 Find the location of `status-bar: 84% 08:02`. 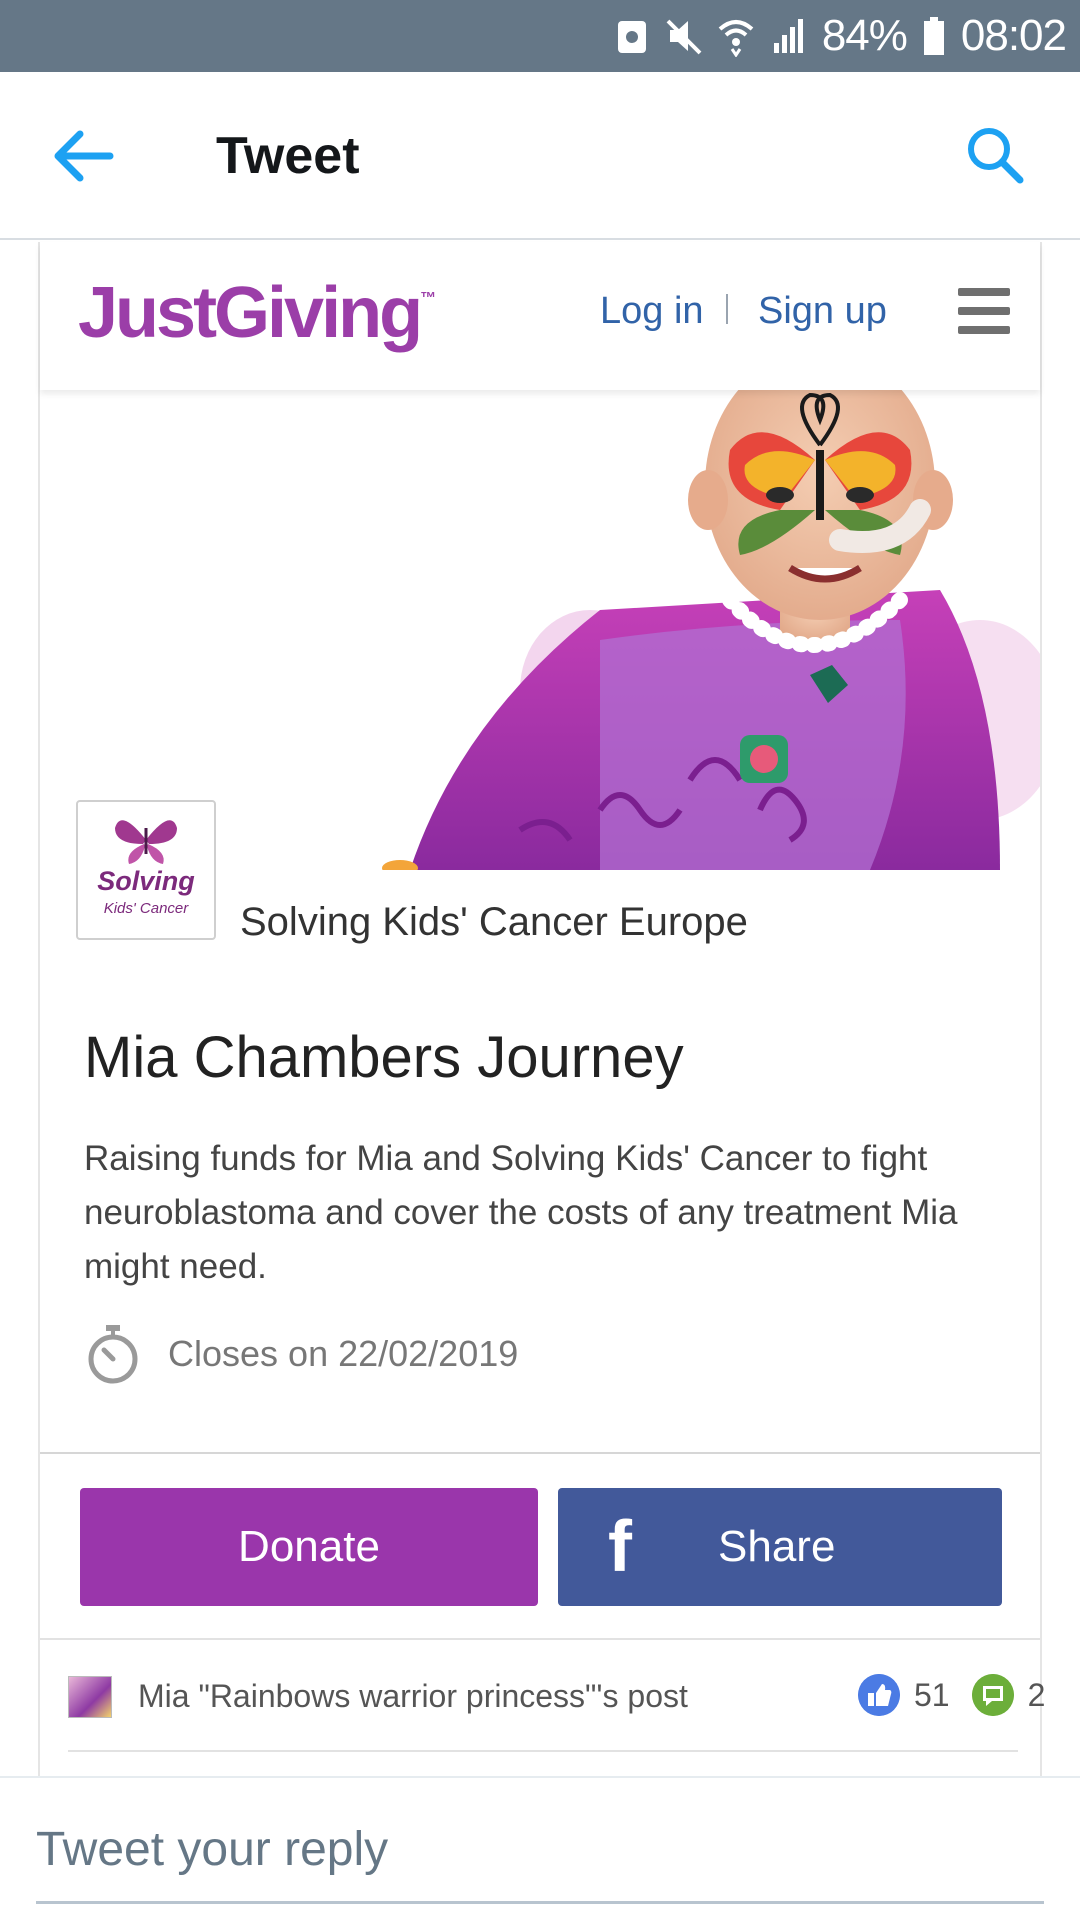

status-bar: 84% 08:02 is located at coordinates (540, 36).